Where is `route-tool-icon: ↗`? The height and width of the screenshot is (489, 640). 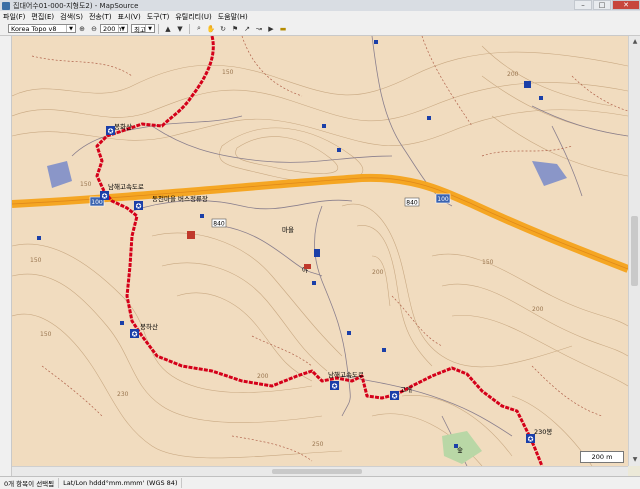
route-tool-icon: ↗ is located at coordinates (247, 29).